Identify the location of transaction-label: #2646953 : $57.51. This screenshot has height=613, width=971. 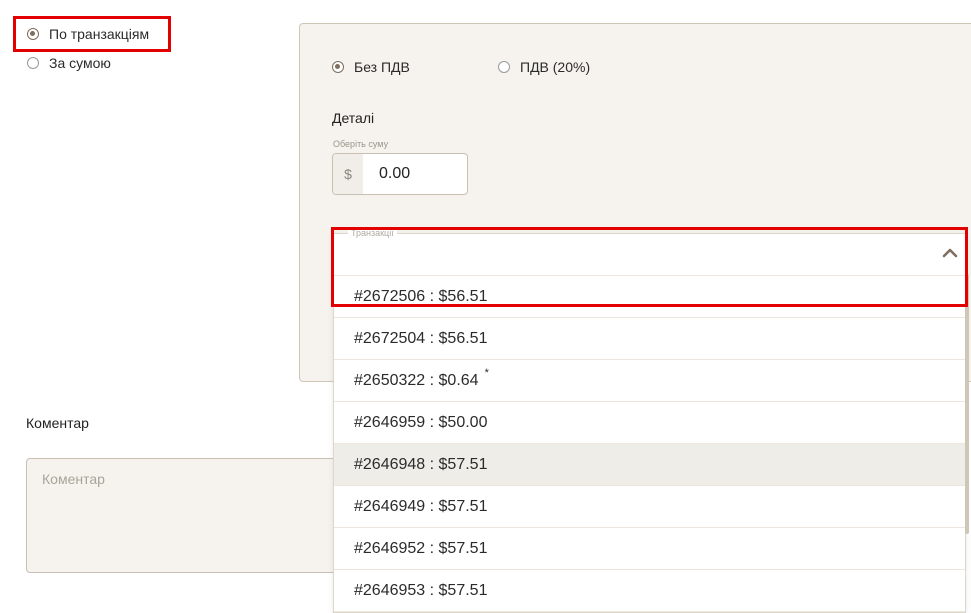
(421, 590).